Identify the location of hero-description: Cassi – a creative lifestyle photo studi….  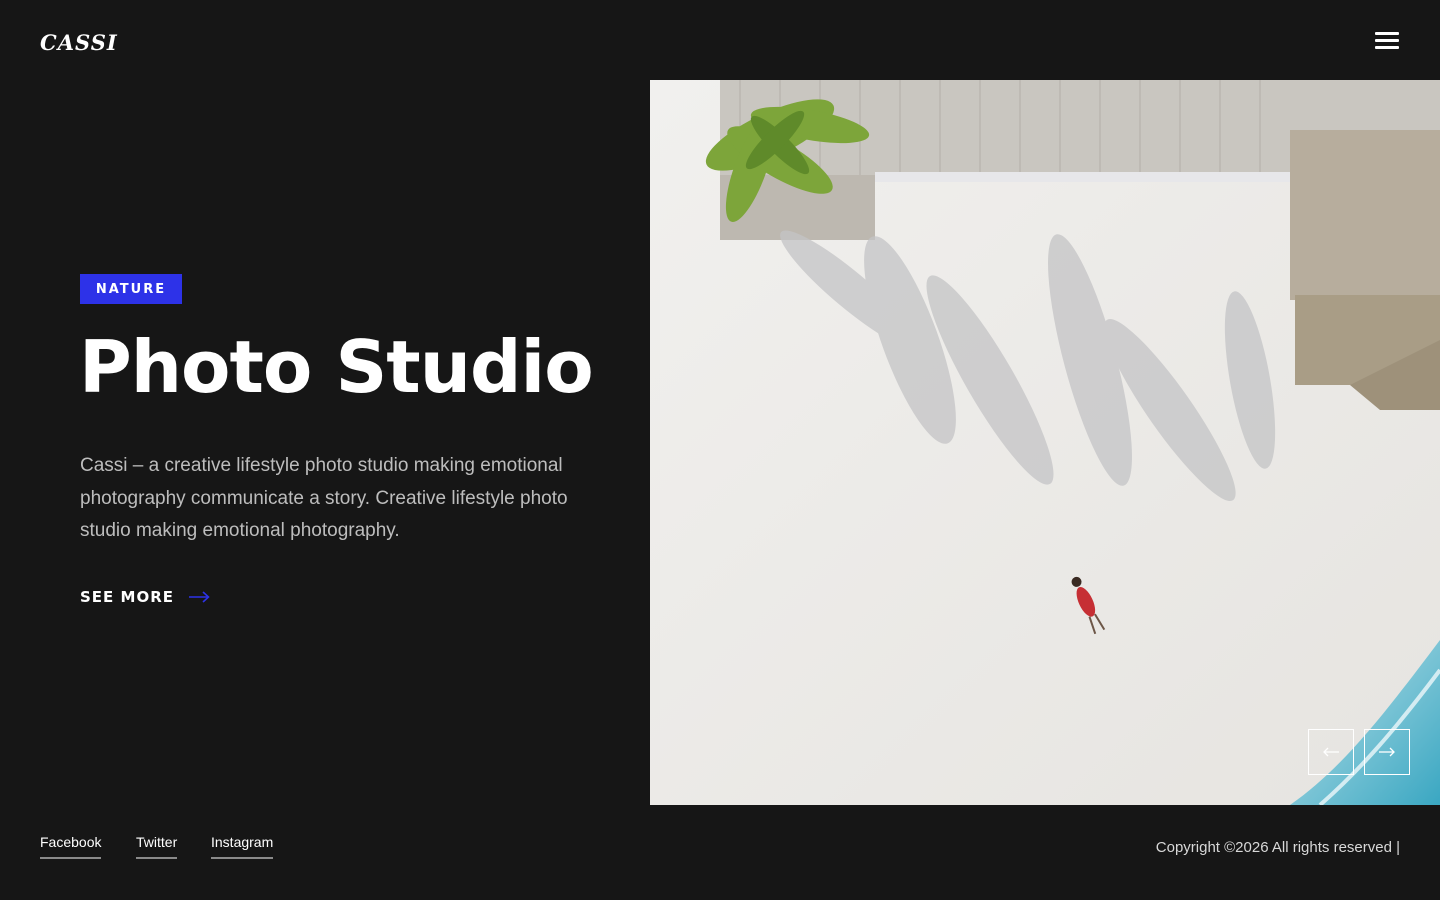
(324, 498).